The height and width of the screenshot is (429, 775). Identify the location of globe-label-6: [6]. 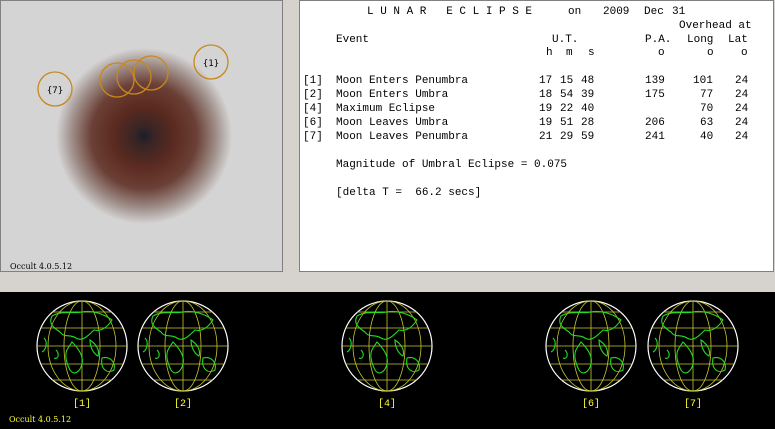
(591, 404).